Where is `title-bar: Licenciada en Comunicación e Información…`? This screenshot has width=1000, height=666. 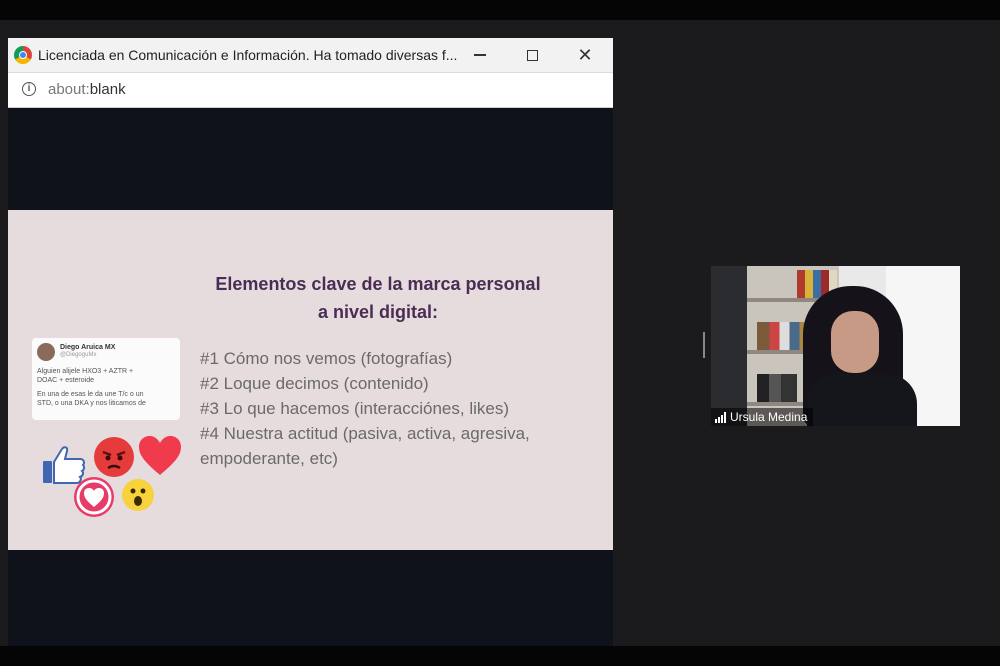
title-bar: Licenciada en Comunicación e Información… is located at coordinates (310, 55).